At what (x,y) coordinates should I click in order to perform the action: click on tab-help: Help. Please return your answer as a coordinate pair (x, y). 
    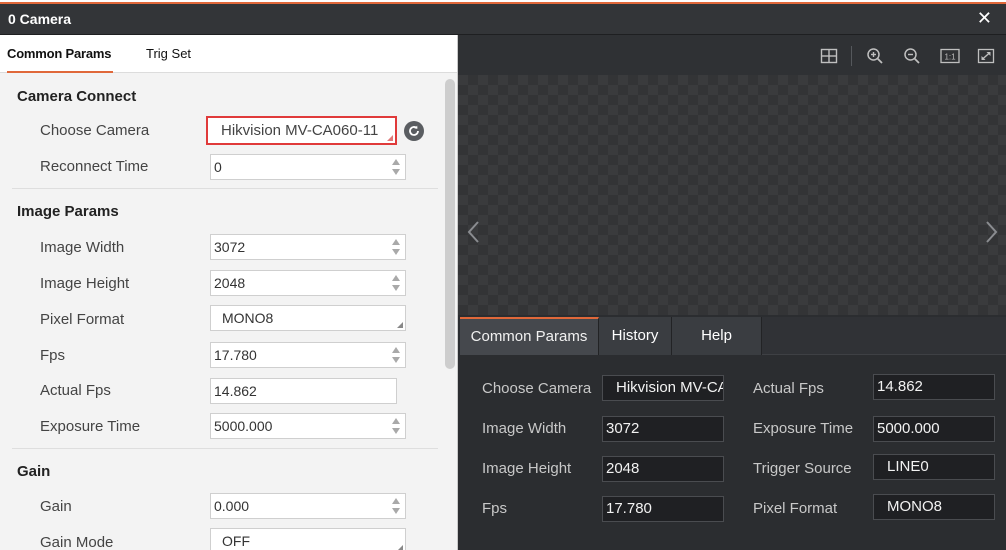
    Looking at the image, I should click on (717, 336).